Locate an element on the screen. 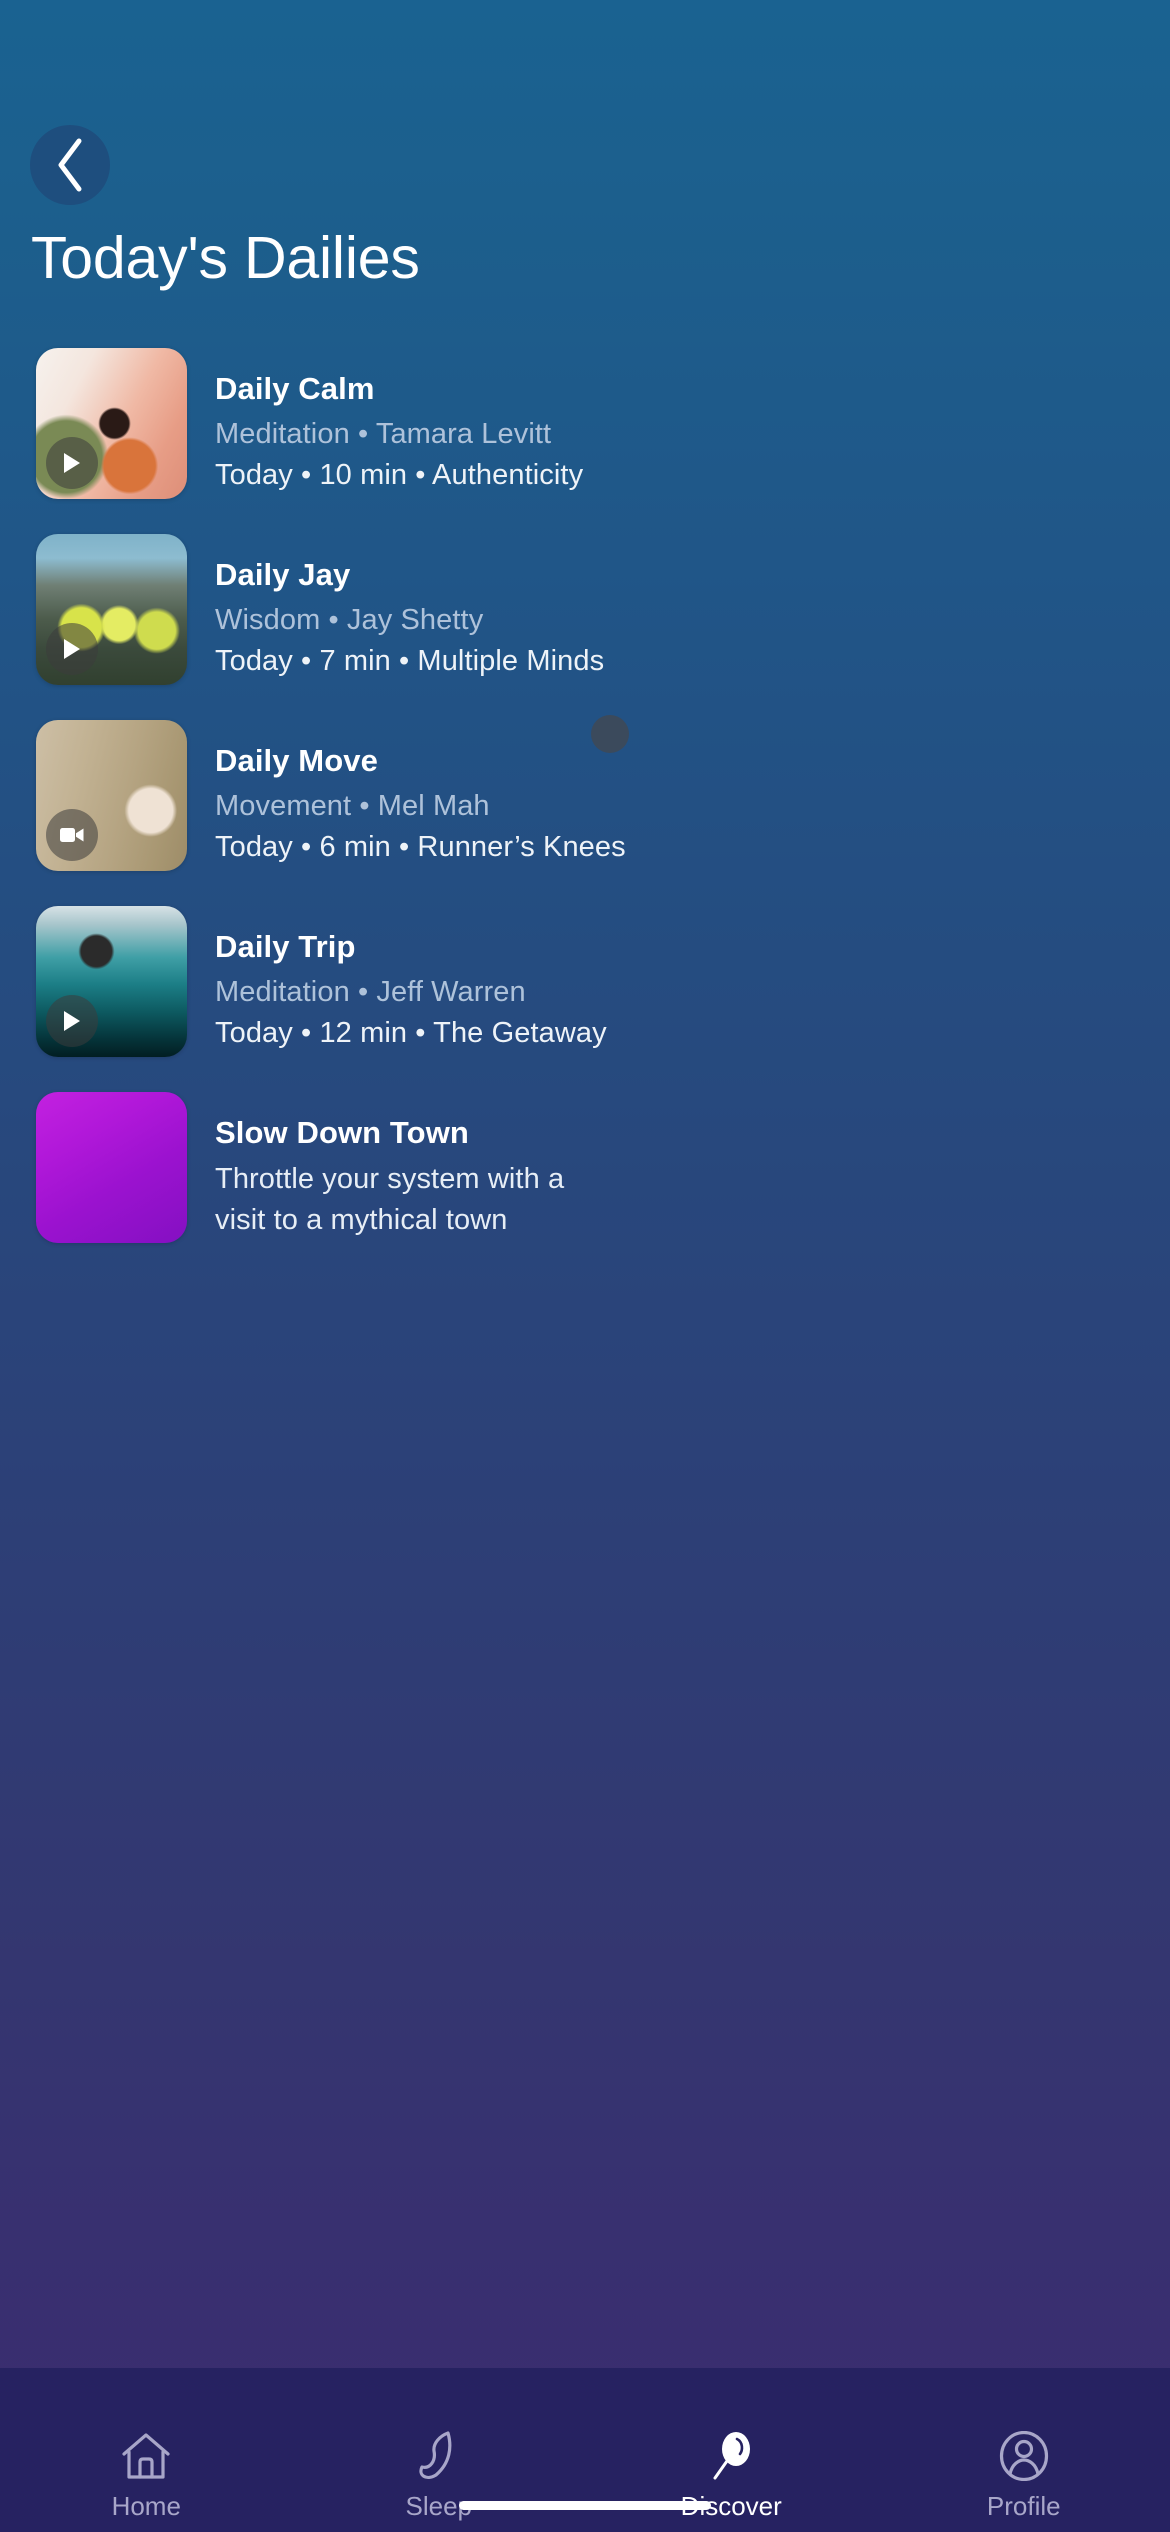  user-circle-icon is located at coordinates (1024, 2456).